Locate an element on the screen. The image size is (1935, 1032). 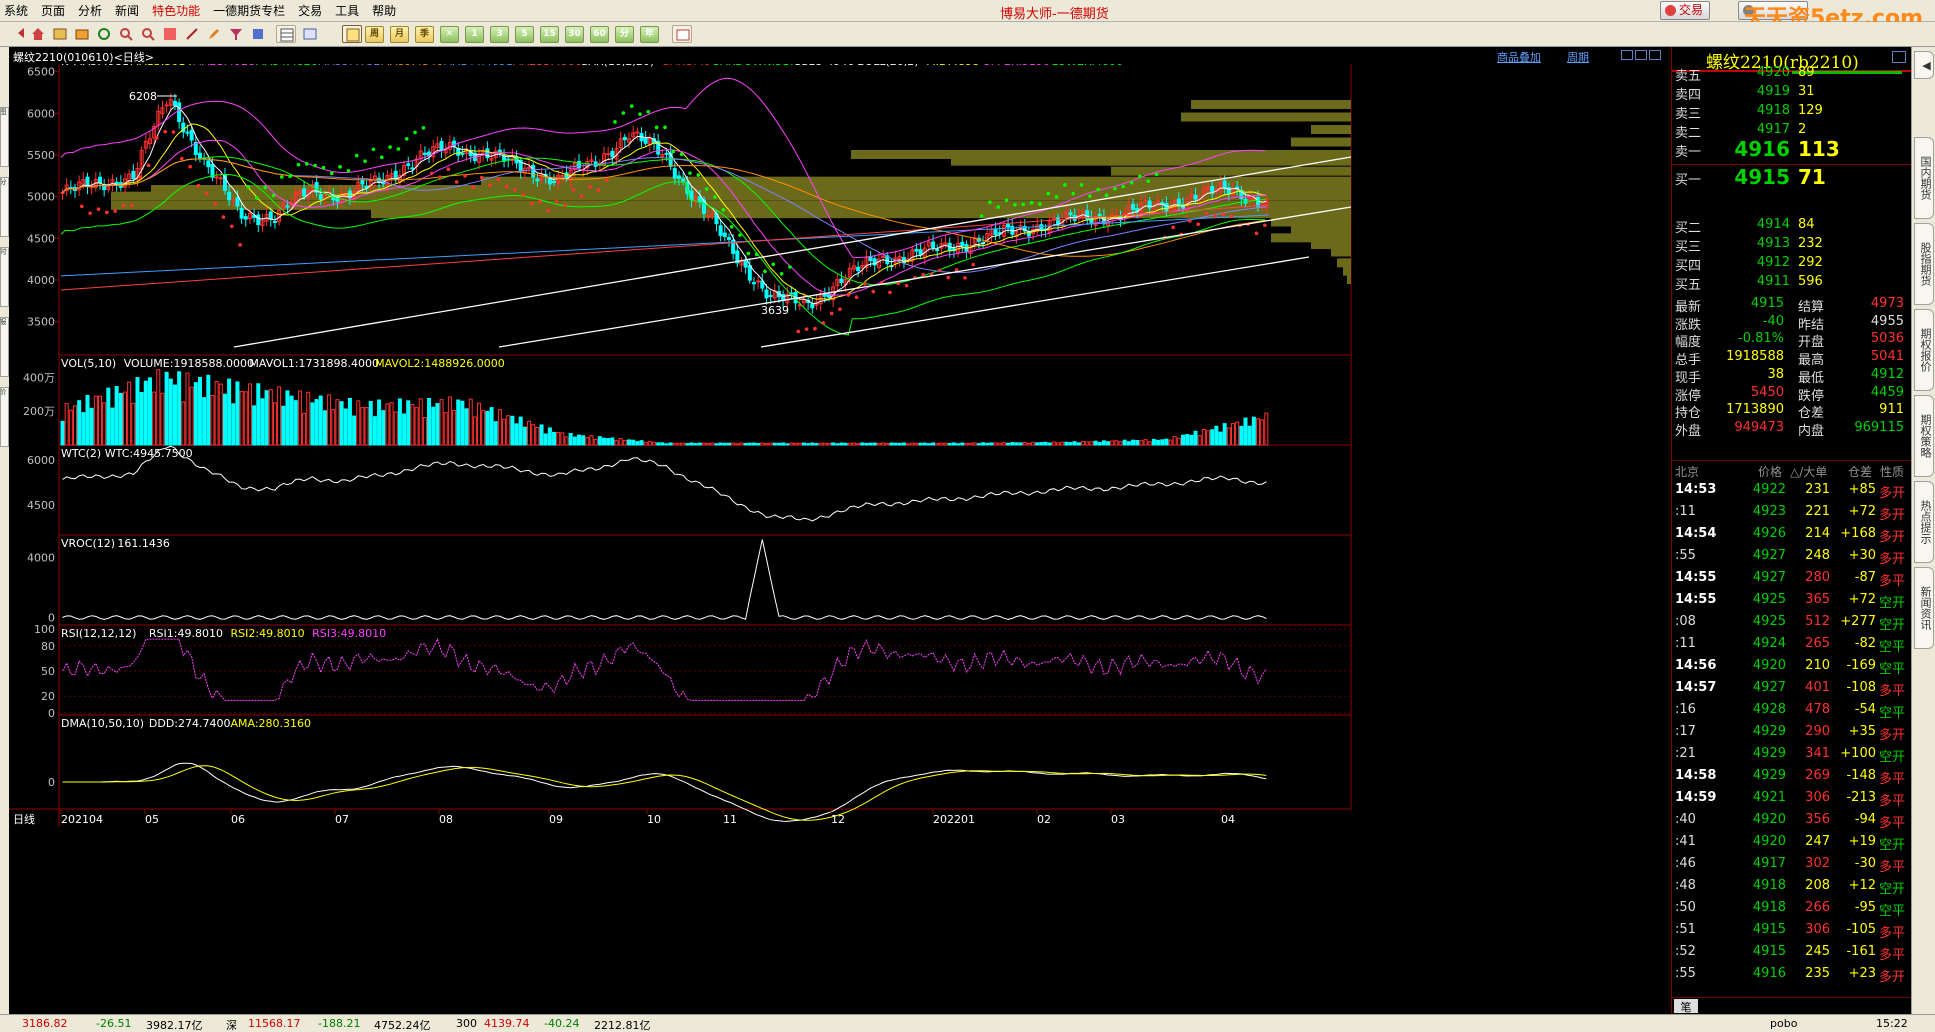
period-x-button: ✕ is located at coordinates (449, 34).